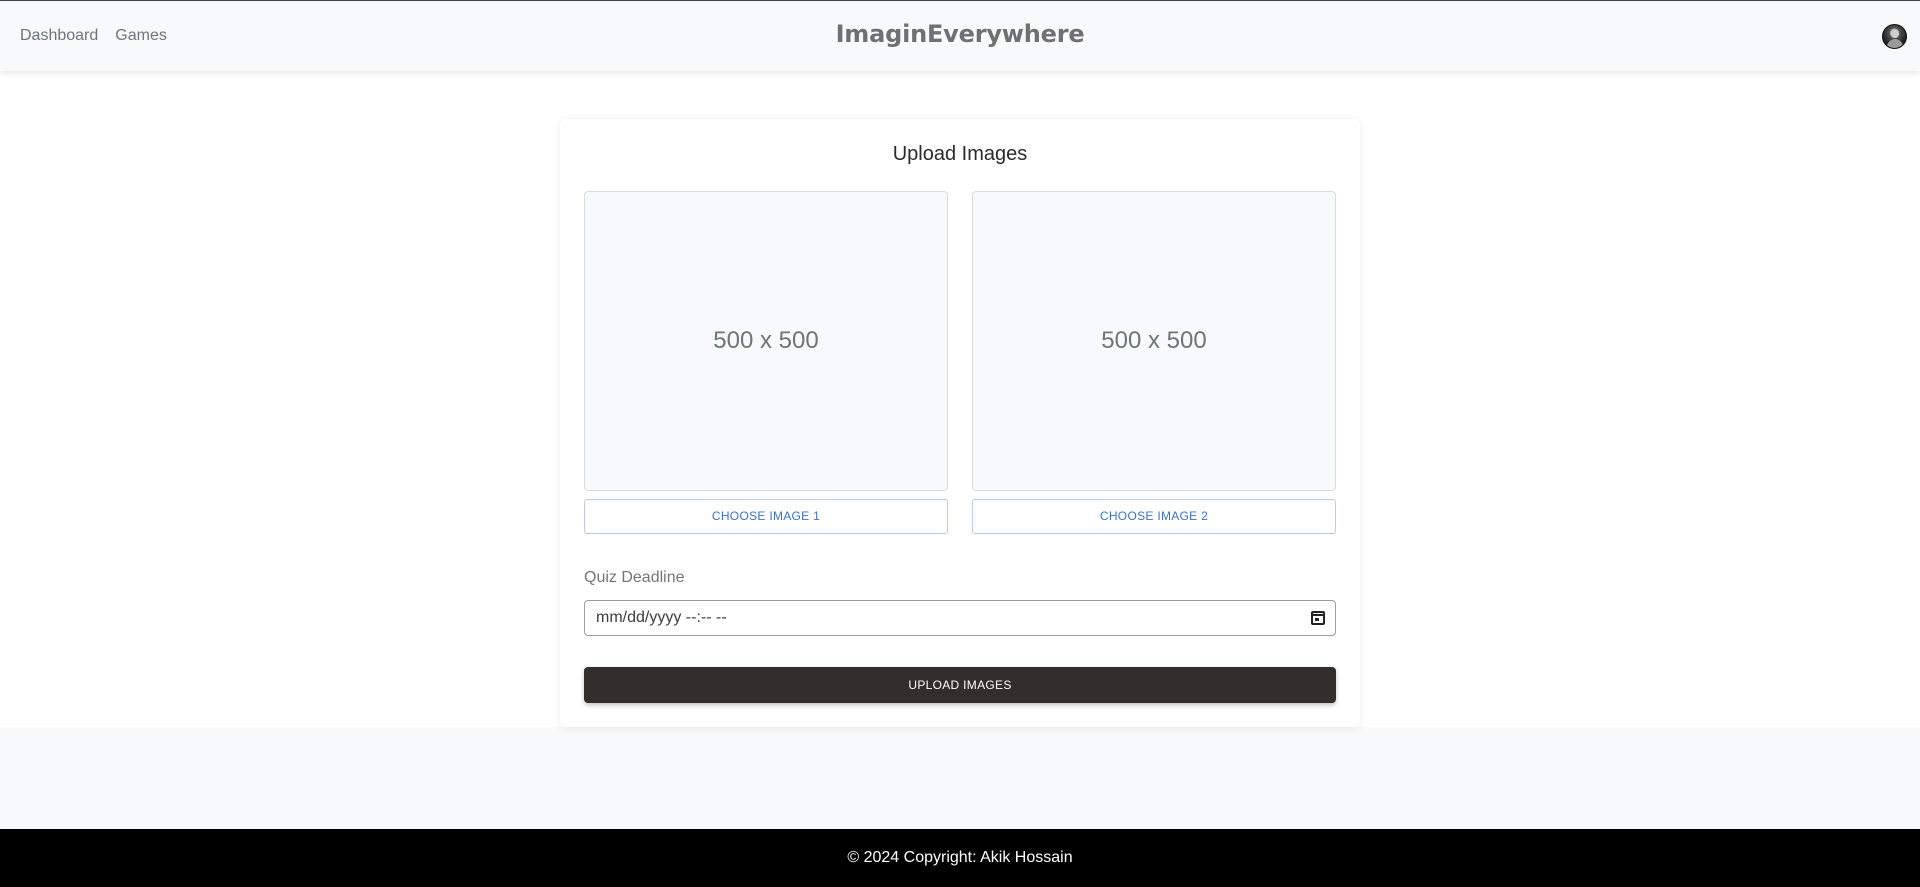  I want to click on quiz-deadline-input: mm/dd/yyyy --:-- --, so click(960, 618).